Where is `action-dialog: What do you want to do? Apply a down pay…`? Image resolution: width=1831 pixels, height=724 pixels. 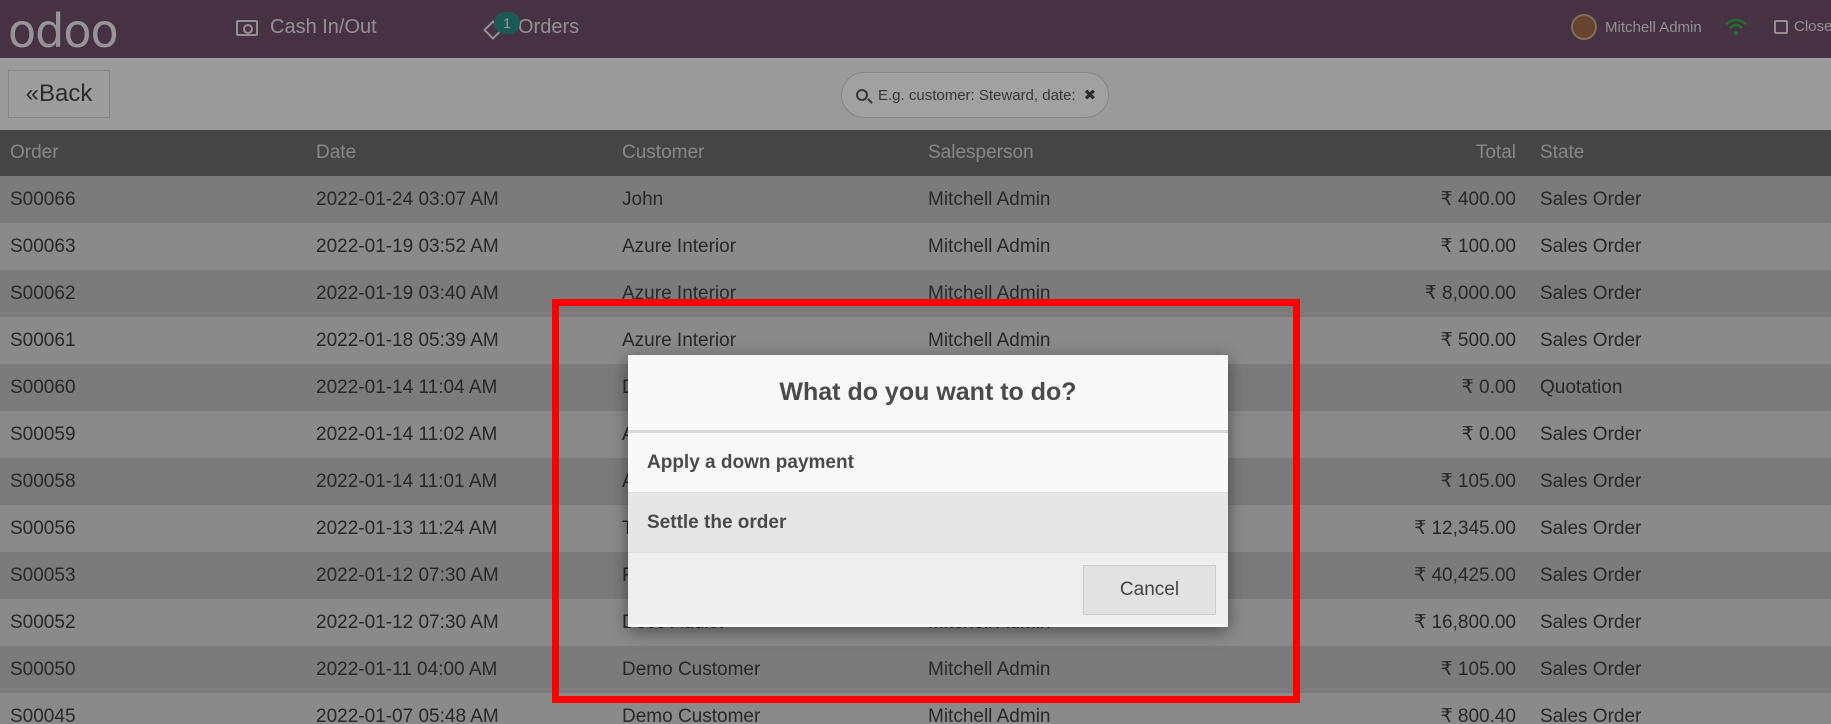 action-dialog: What do you want to do? Apply a down pay… is located at coordinates (928, 491).